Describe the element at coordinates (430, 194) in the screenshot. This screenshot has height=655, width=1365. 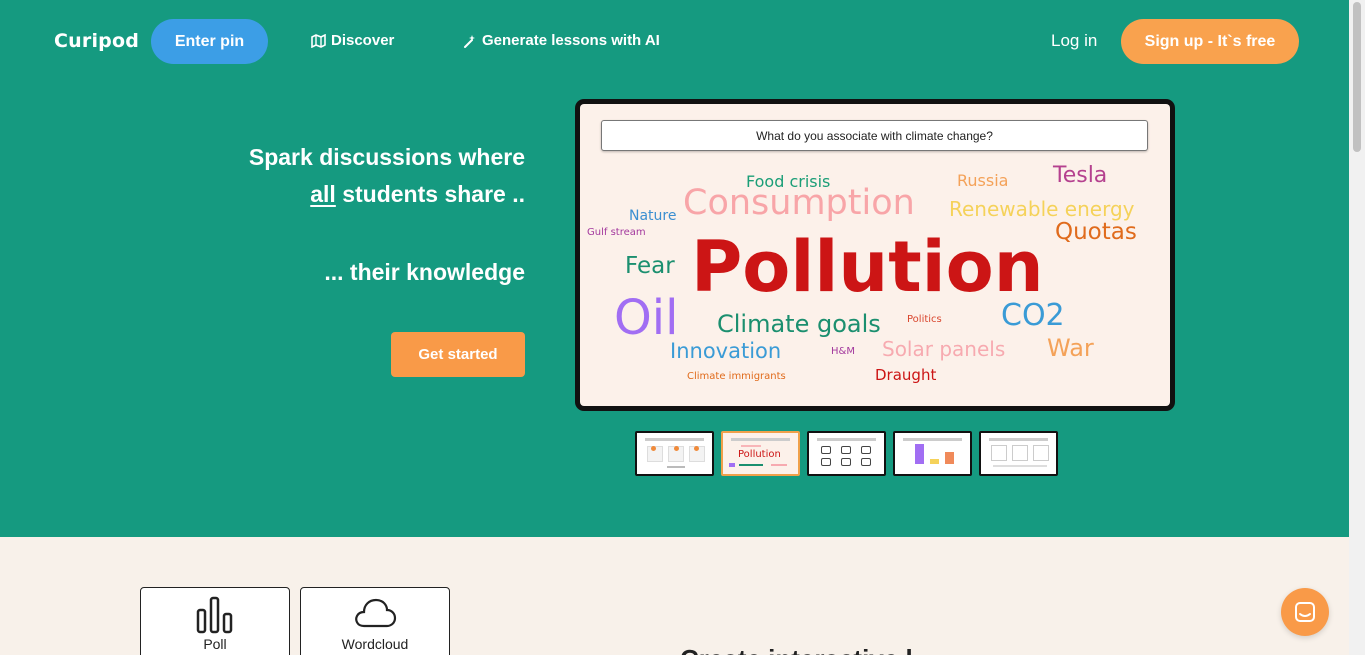
I see `hero-headline-line2-rest: students share ..` at that location.